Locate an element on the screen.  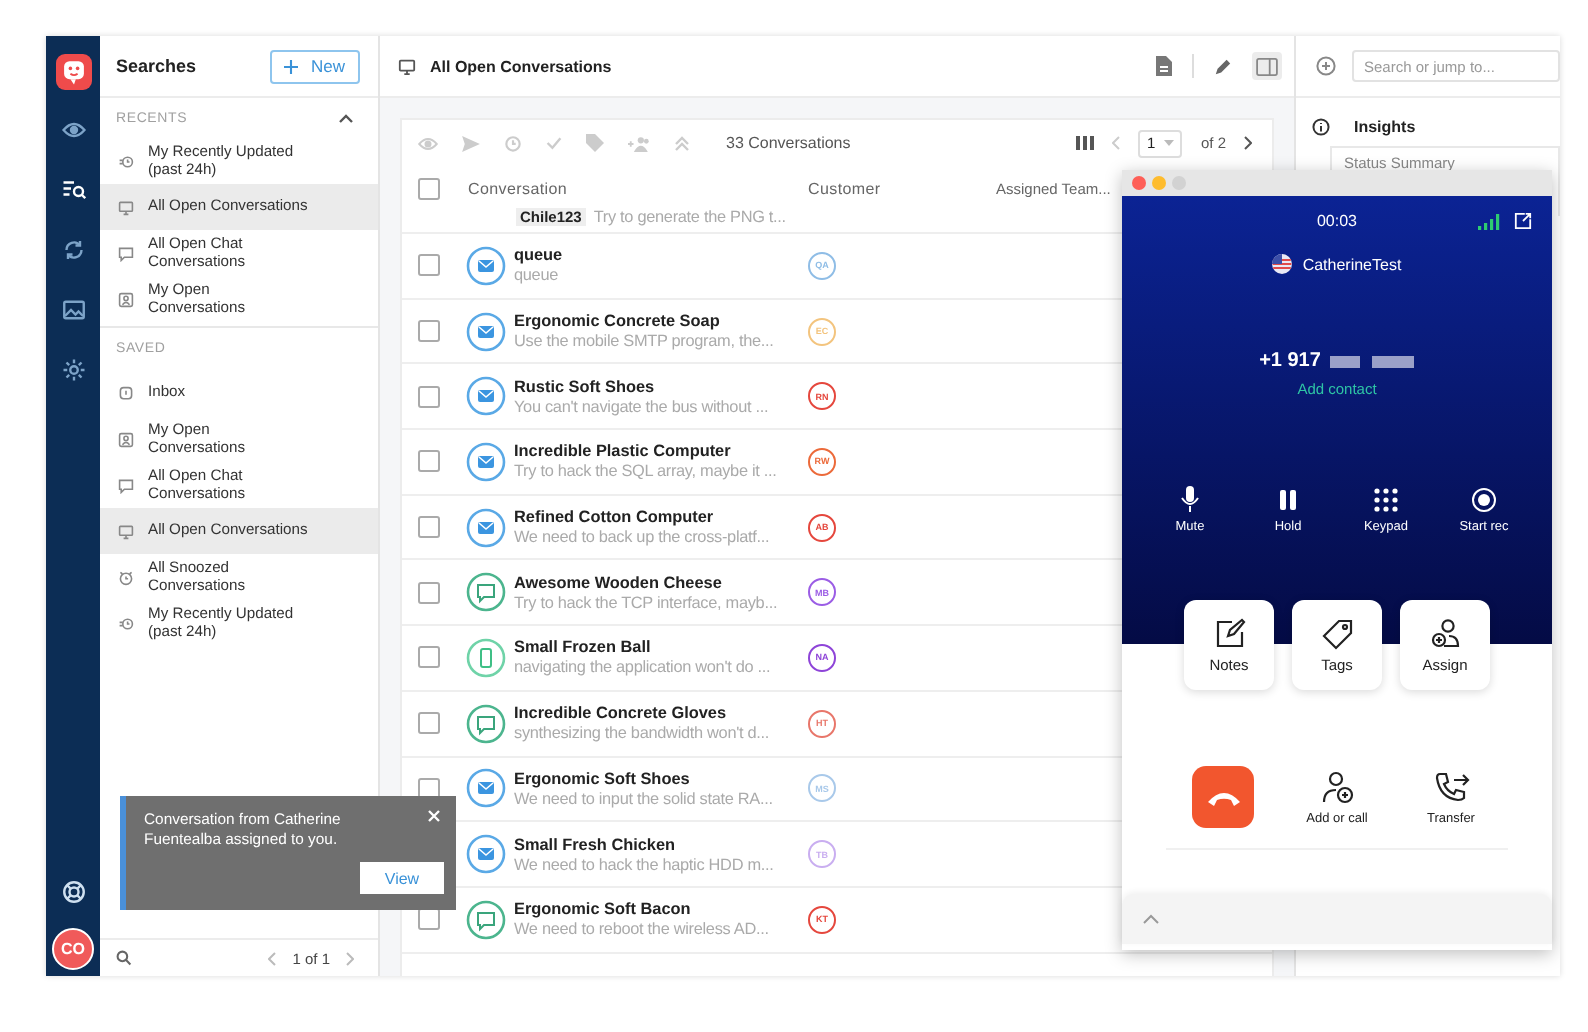
clock-icon is located at coordinates (513, 143).